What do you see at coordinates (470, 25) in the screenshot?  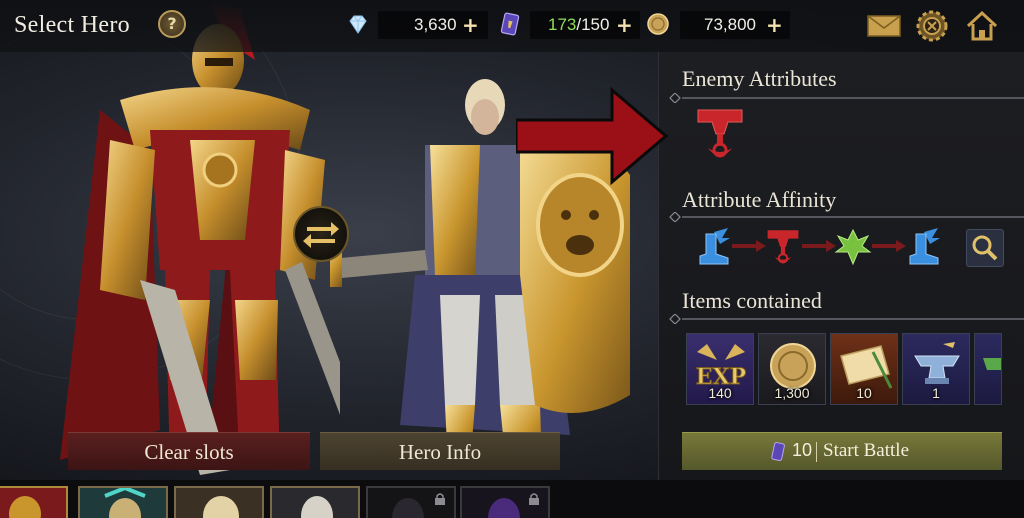 I see `add-diamonds-button: +` at bounding box center [470, 25].